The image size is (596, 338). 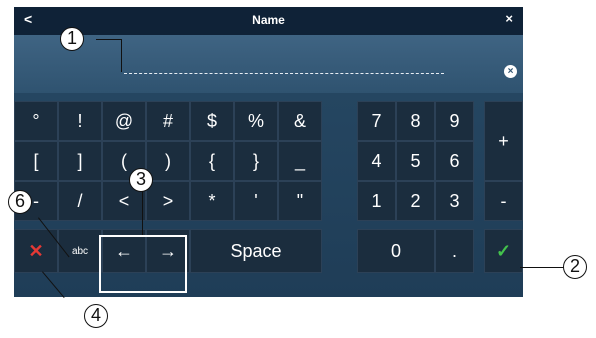 I want to click on key-right-bracket: ], so click(x=80, y=161).